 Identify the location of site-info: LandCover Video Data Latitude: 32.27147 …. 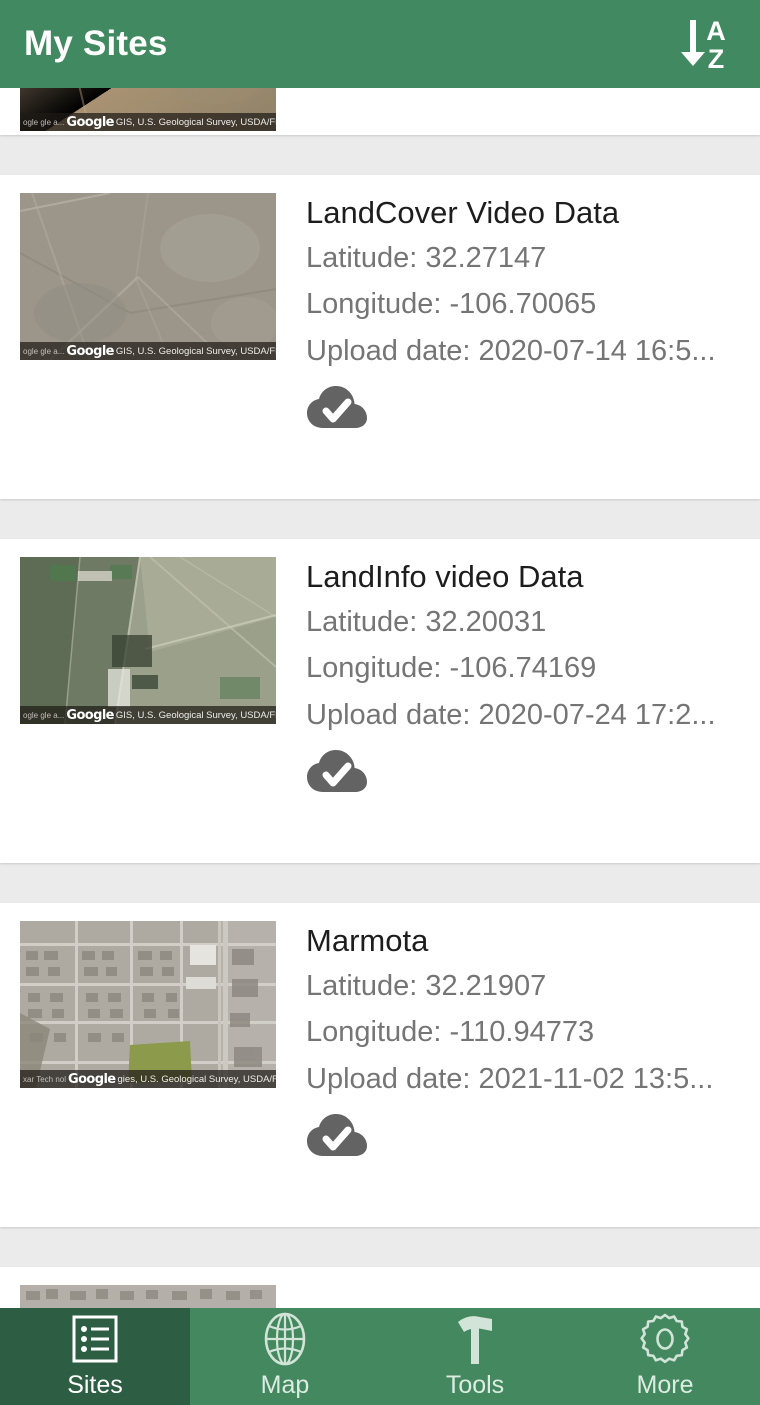
(518, 346).